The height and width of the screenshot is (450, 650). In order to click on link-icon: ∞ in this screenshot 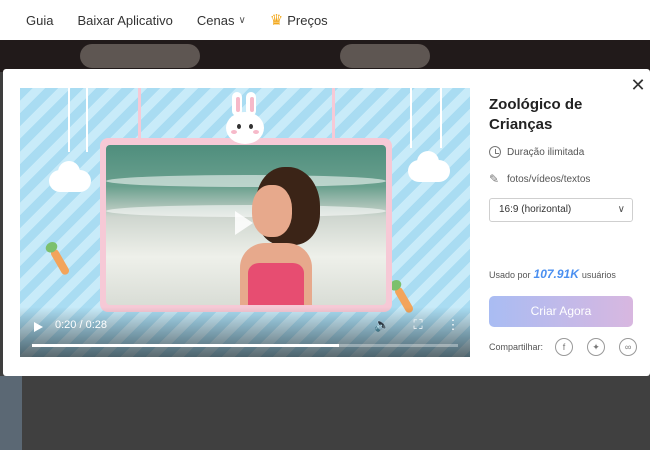, I will do `click(628, 347)`.